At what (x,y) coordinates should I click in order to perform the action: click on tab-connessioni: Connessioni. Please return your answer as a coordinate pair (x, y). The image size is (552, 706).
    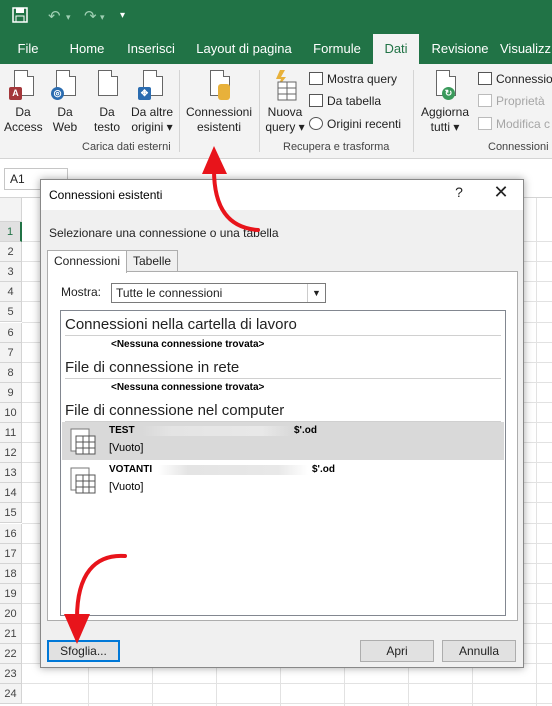
    Looking at the image, I should click on (87, 261).